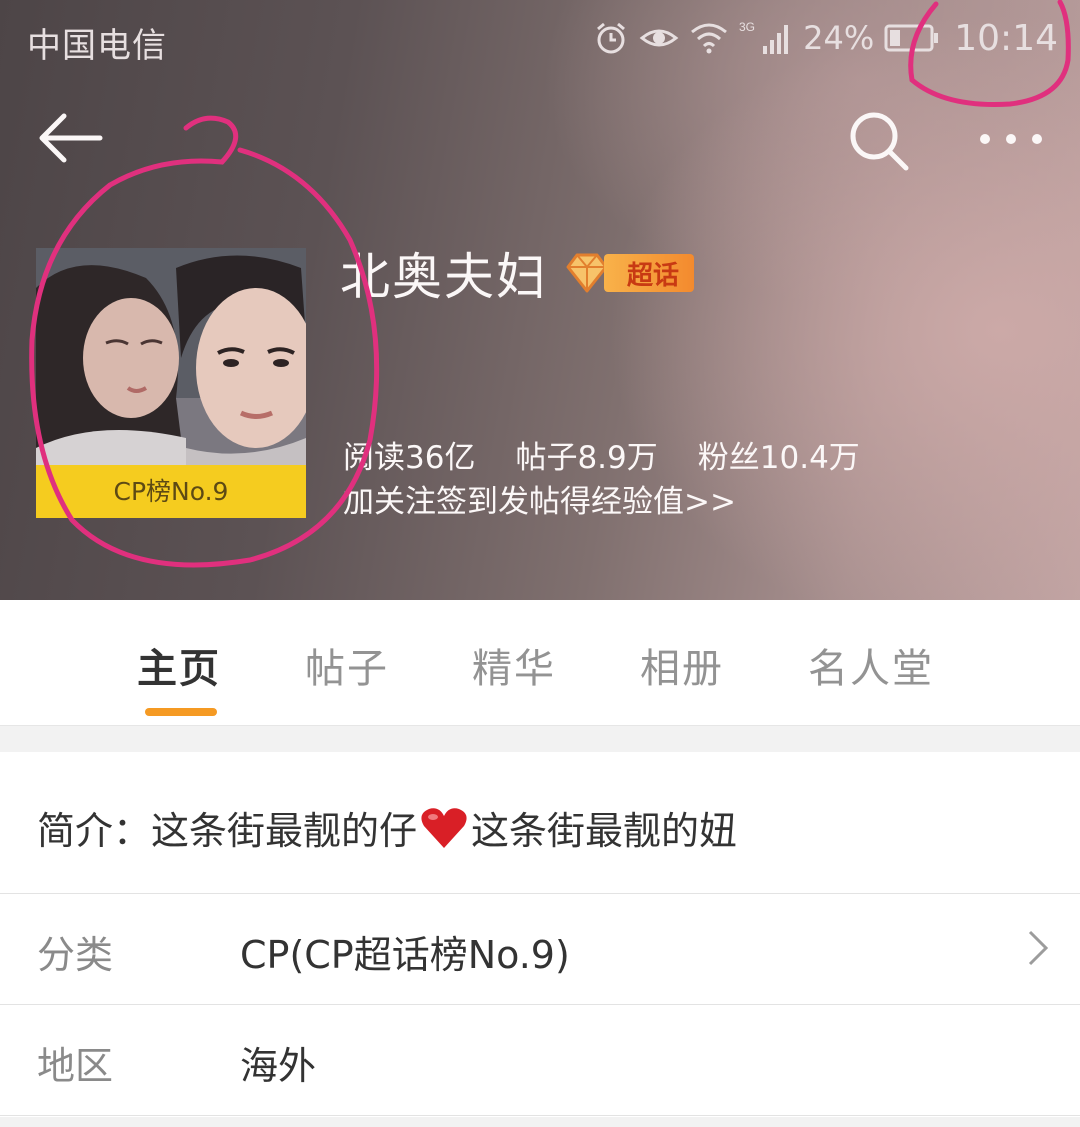 This screenshot has width=1080, height=1127. Describe the element at coordinates (1006, 38) in the screenshot. I see `clock: 10:14` at that location.